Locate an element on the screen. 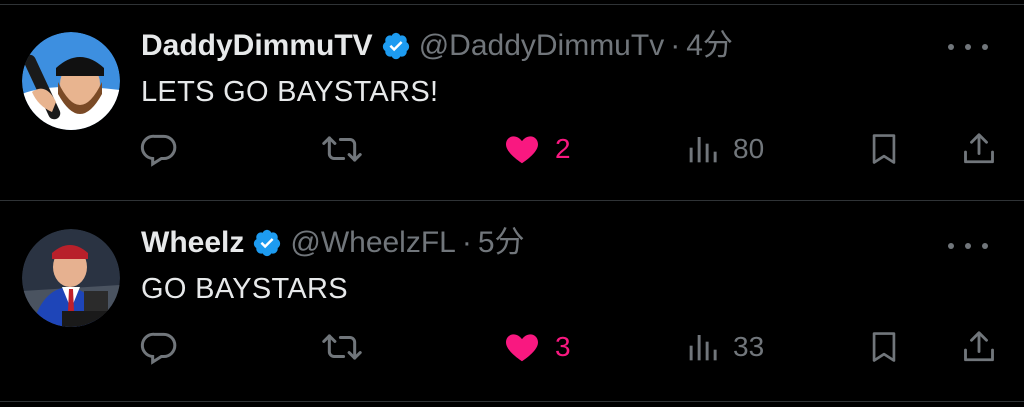 The width and height of the screenshot is (1024, 407). like-count: 2 is located at coordinates (563, 148).